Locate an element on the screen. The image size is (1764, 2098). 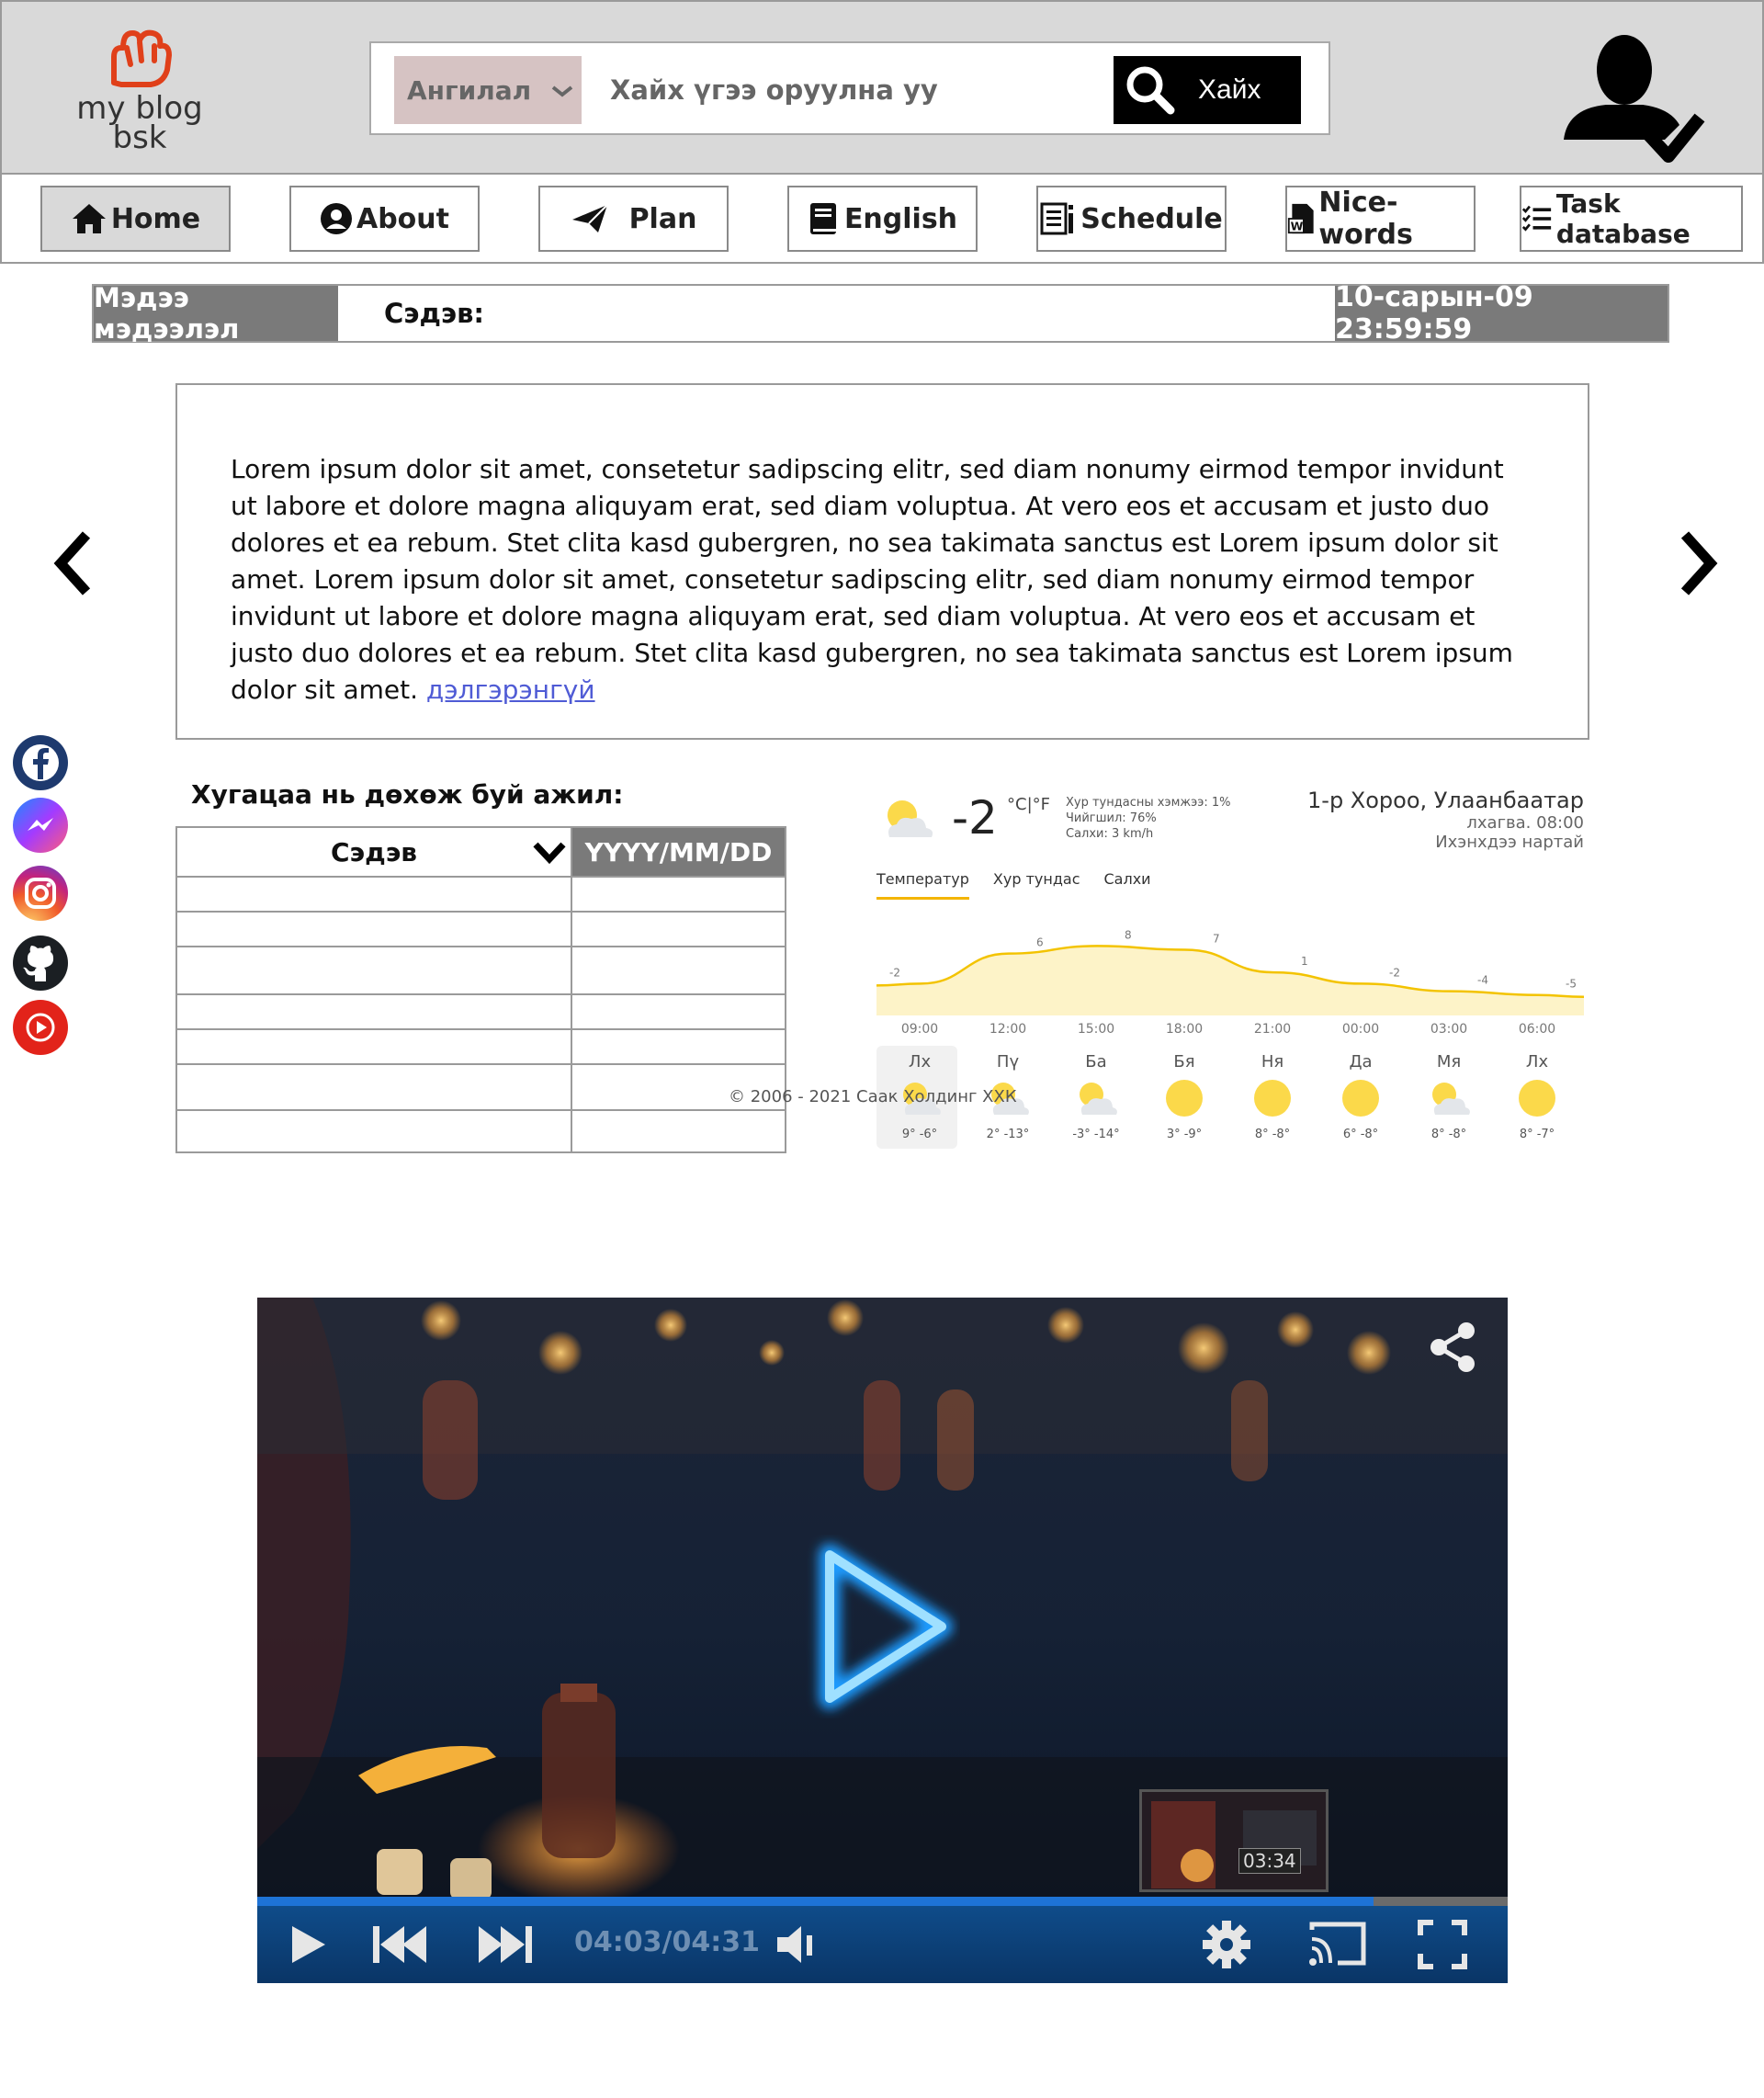
humidity-text: Чийгшил: 76% is located at coordinates (1111, 818).